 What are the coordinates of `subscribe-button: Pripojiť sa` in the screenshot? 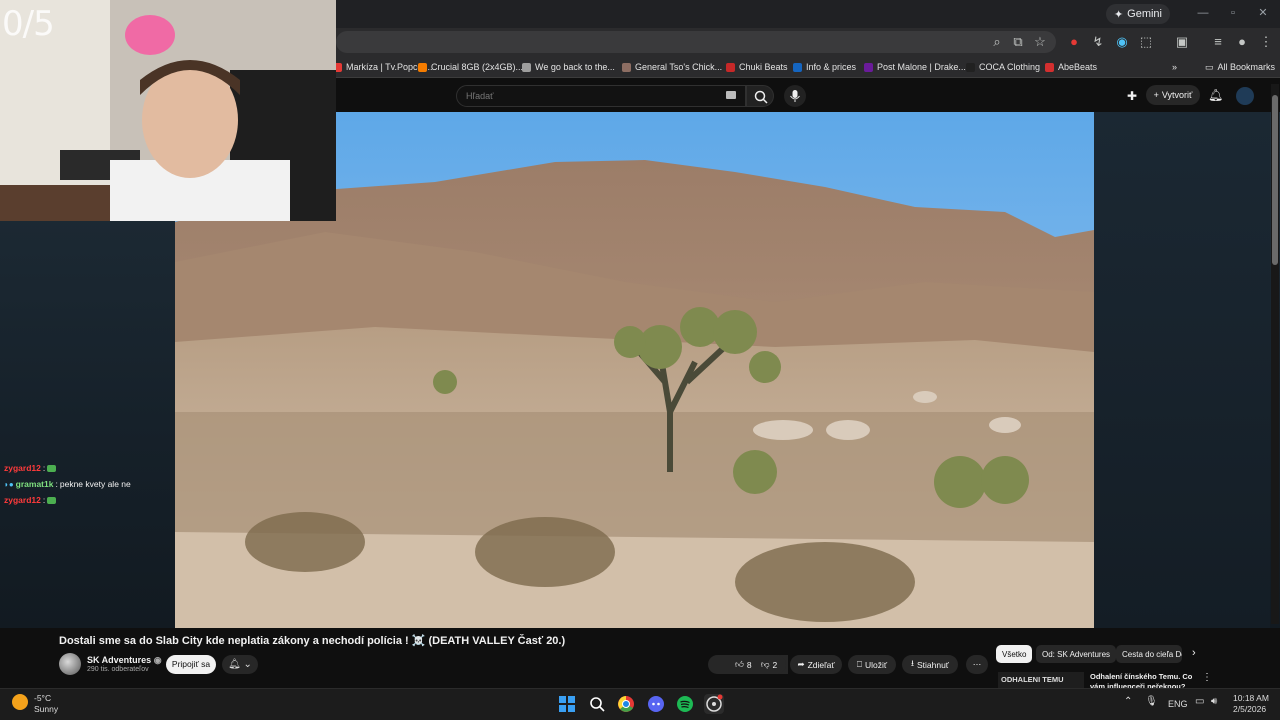 It's located at (191, 664).